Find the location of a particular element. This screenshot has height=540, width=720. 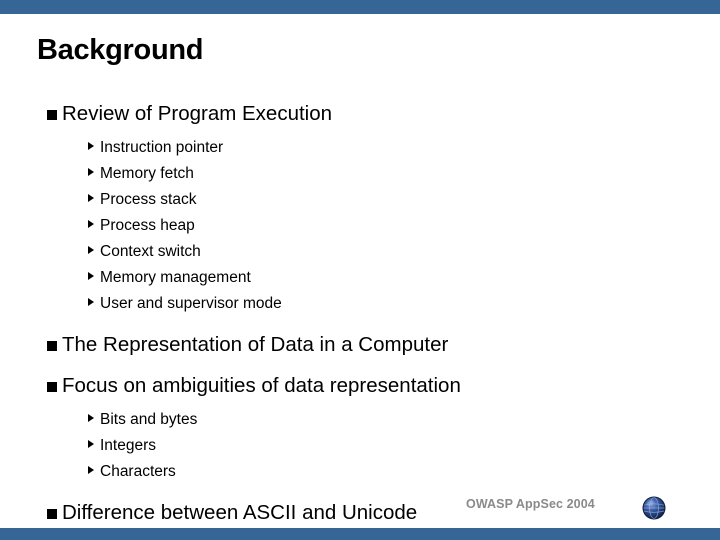

slide-title: Background is located at coordinates (120, 50).